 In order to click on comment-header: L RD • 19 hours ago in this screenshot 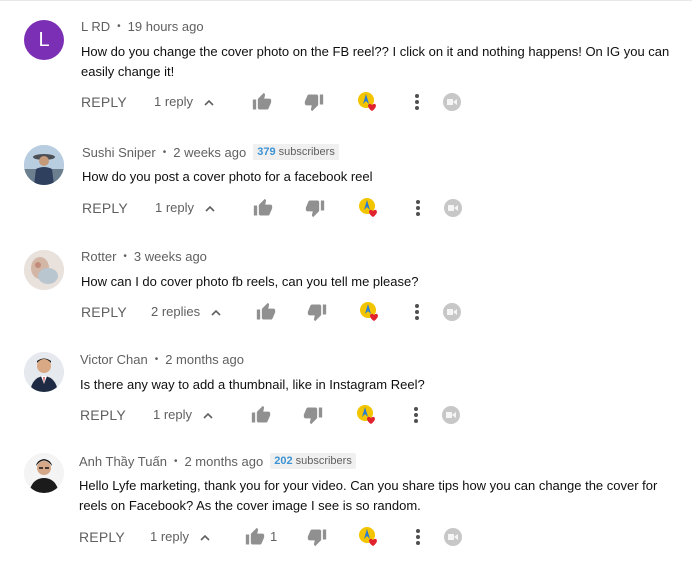, I will do `click(142, 26)`.